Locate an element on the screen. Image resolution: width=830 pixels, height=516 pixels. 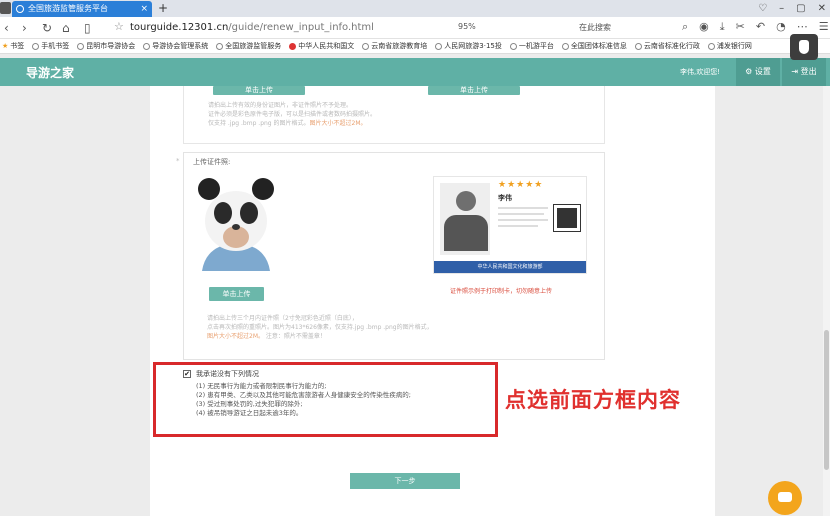
bookmark-item: 中华人民共和国文 is located at coordinates (321, 46).